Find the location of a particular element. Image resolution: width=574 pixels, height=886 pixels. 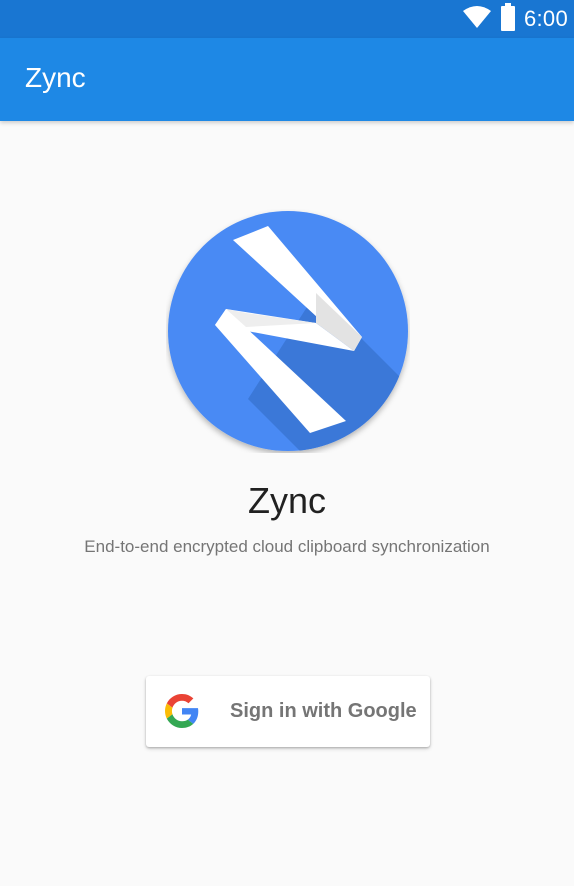

status-time: 6:00 is located at coordinates (545, 18).